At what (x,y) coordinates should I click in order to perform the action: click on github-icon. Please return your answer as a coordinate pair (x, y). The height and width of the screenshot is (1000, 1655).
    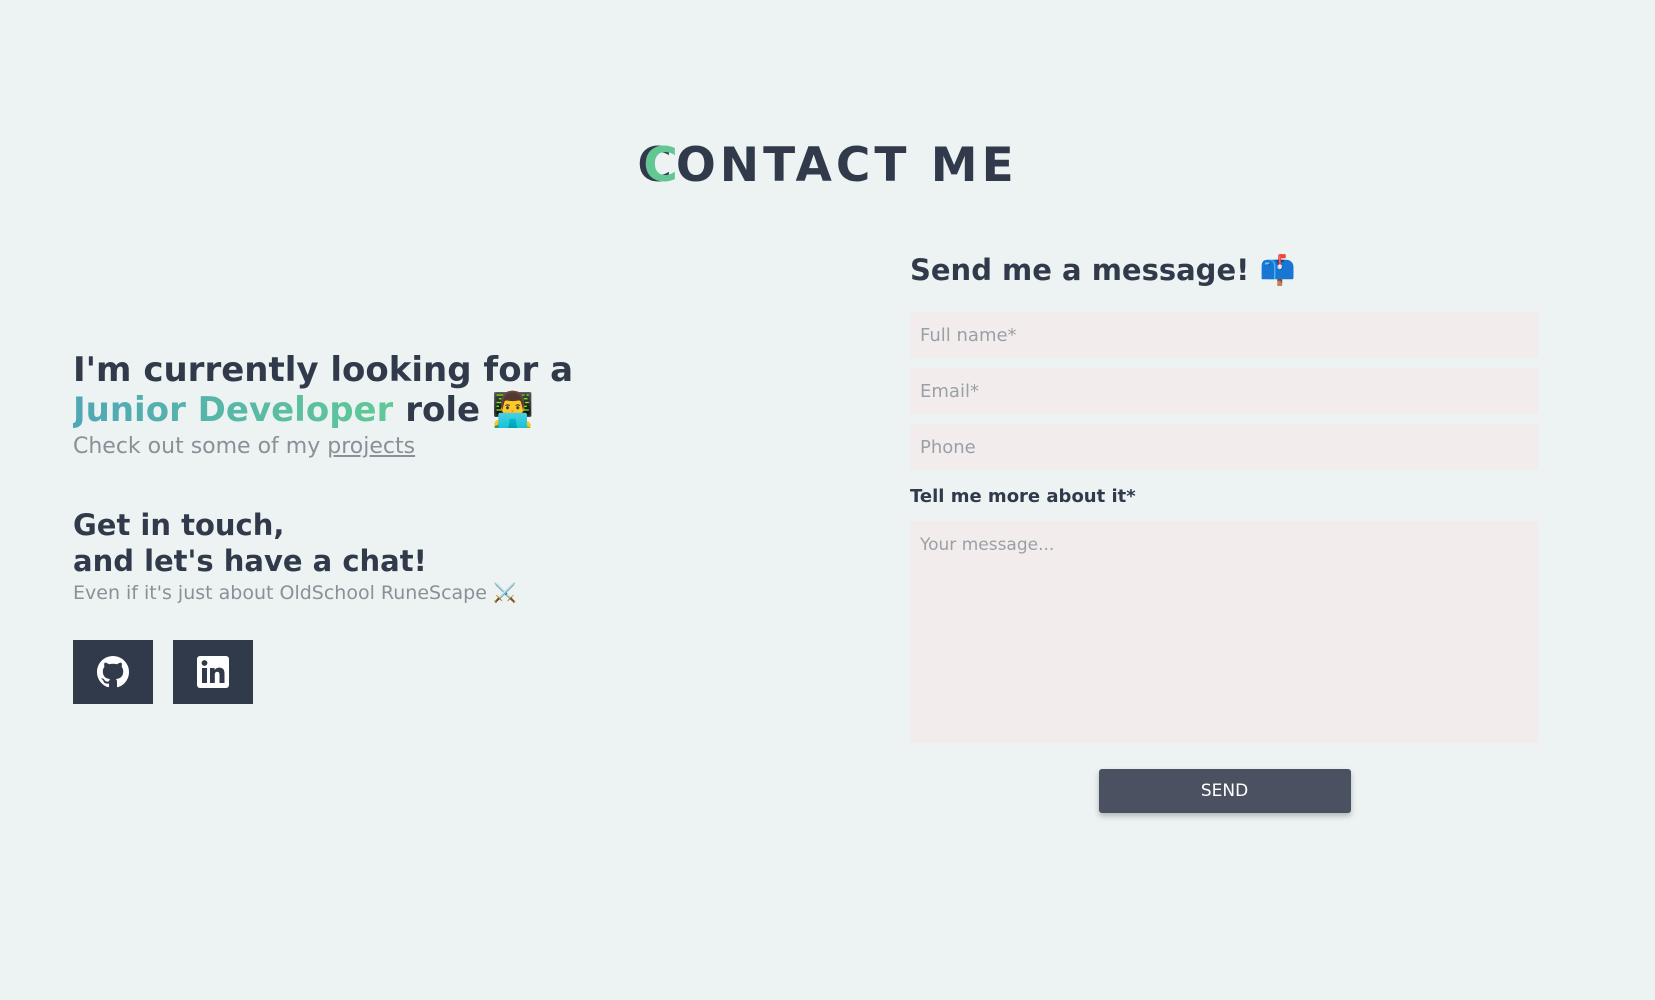
    Looking at the image, I should click on (113, 672).